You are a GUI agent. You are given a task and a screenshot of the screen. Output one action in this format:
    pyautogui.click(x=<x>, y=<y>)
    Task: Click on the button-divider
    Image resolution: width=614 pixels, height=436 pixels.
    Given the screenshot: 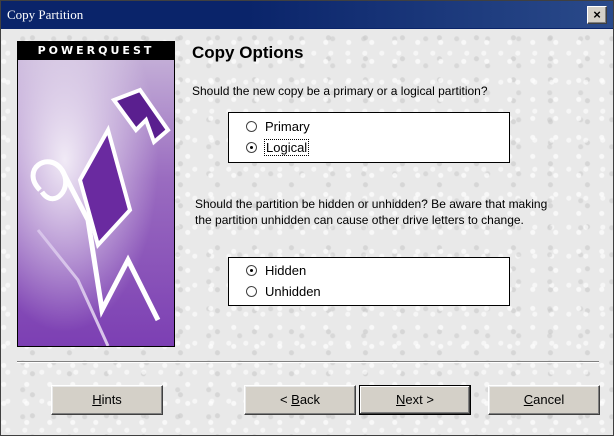 What is the action you would take?
    pyautogui.click(x=308, y=362)
    